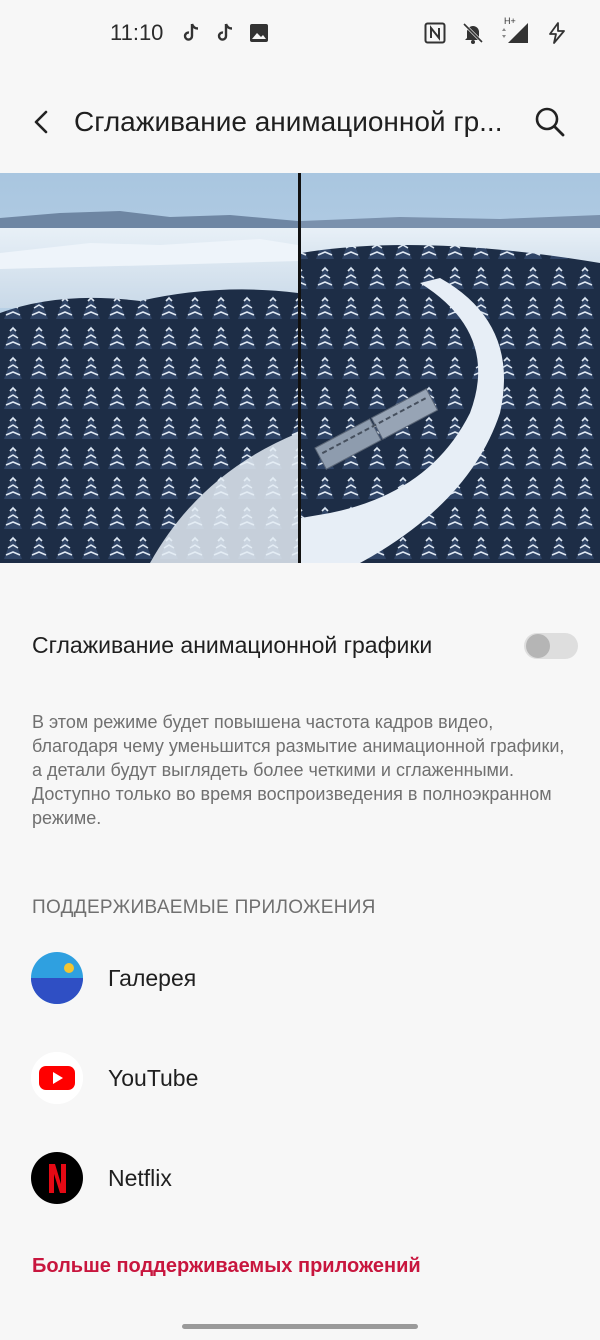  I want to click on app-name: Галерея, so click(152, 978).